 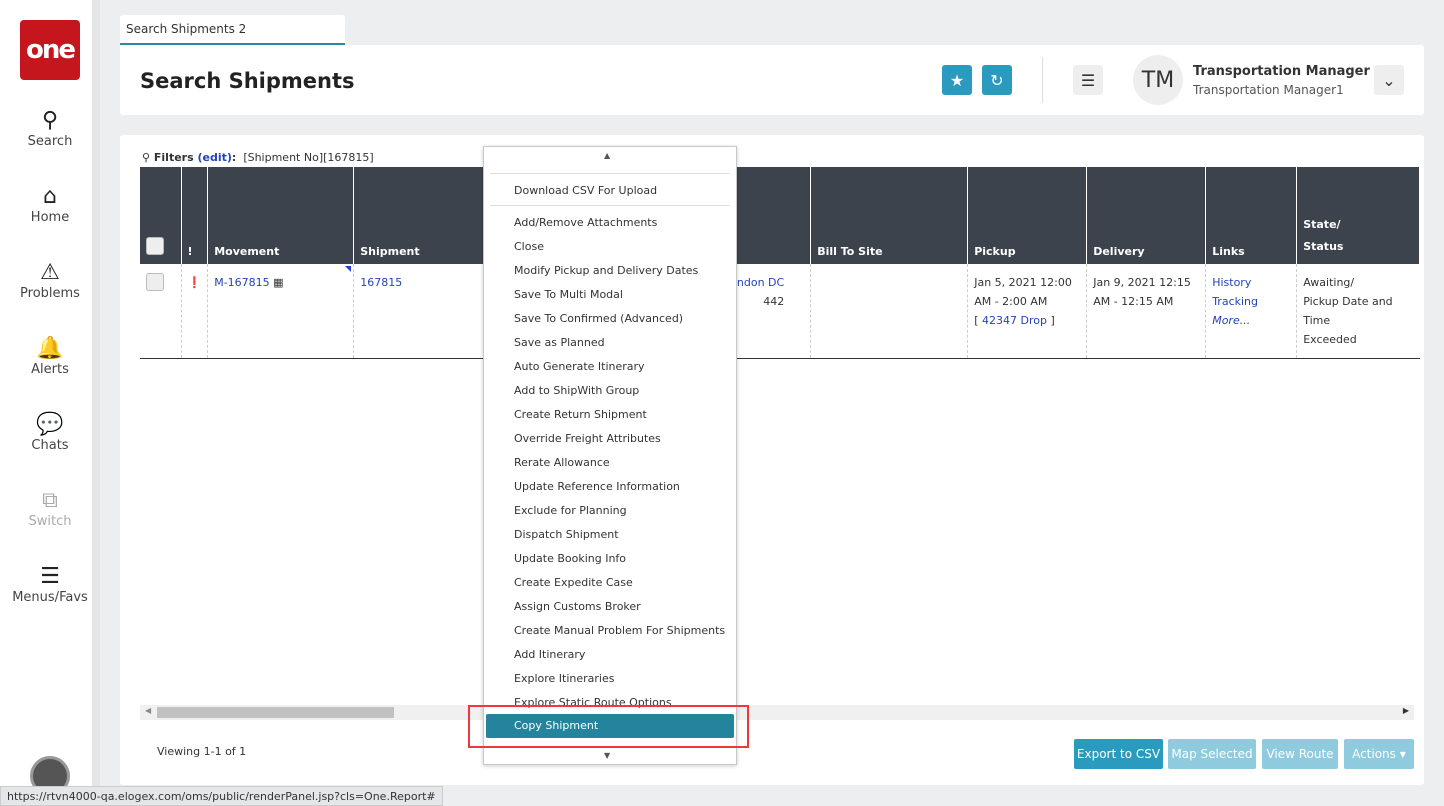 What do you see at coordinates (429, 215) in the screenshot?
I see `col-shipment: Shipment` at bounding box center [429, 215].